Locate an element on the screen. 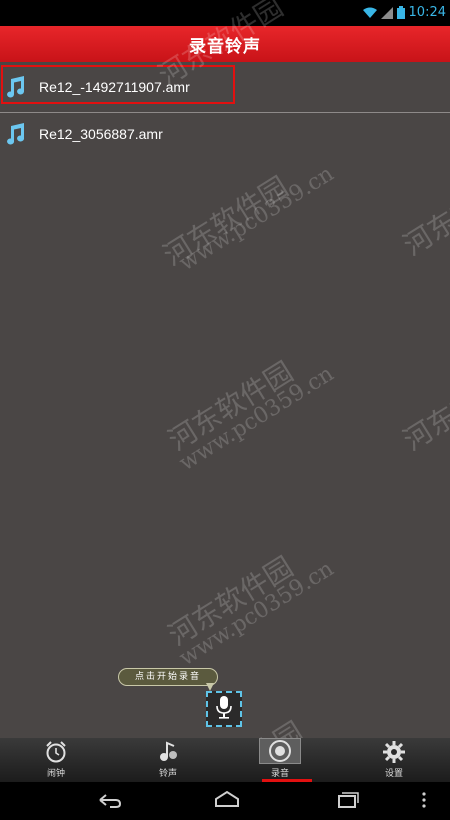 This screenshot has width=450, height=820. file-name: Re12_3056887.amr is located at coordinates (101, 134).